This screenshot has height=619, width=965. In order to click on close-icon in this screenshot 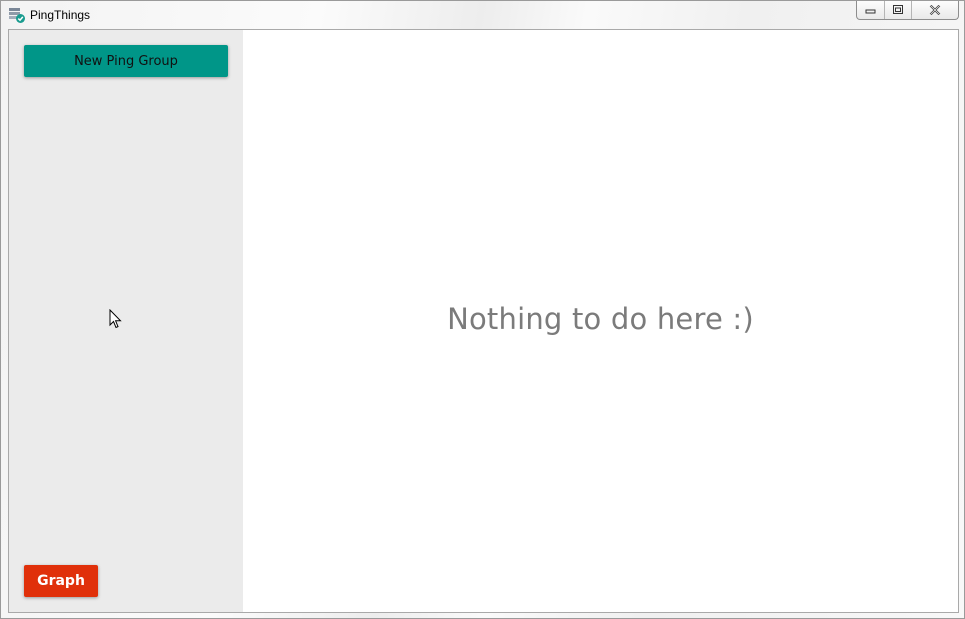, I will do `click(935, 10)`.